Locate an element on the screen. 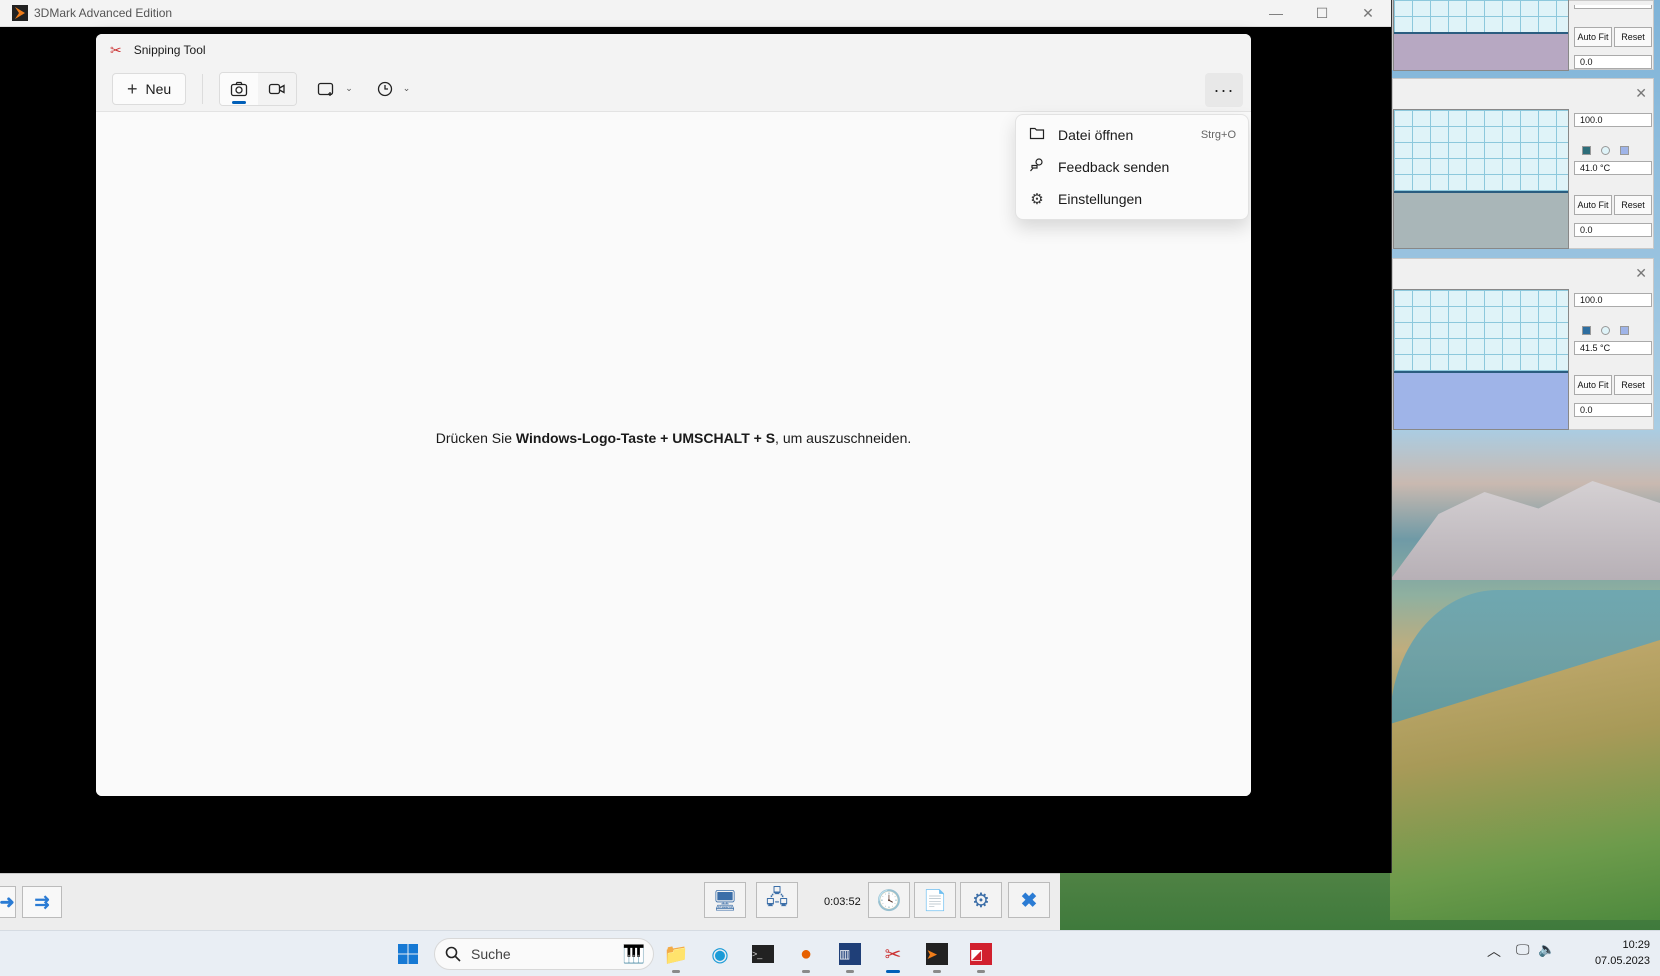 Image resolution: width=1660 pixels, height=976 pixels. amd-icon: ◩ is located at coordinates (981, 954).